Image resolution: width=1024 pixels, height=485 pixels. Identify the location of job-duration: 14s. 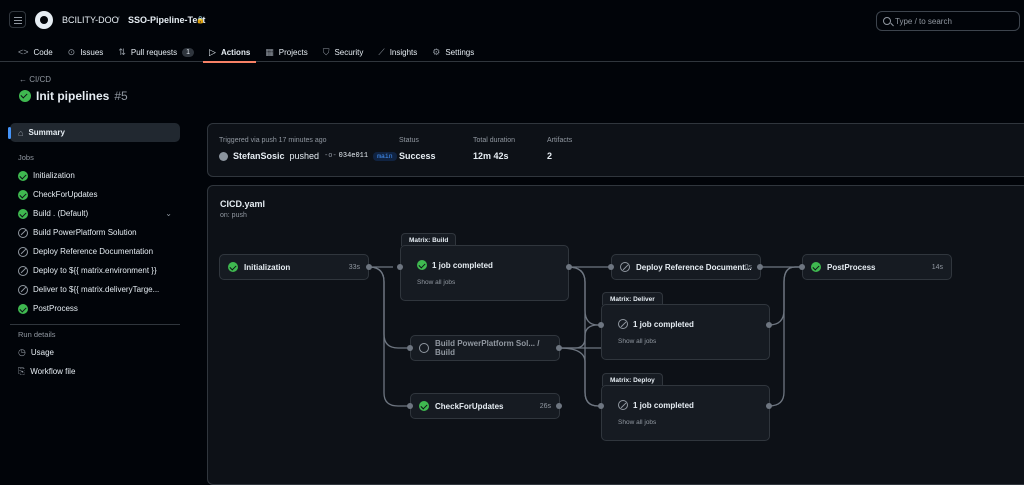
(937, 267).